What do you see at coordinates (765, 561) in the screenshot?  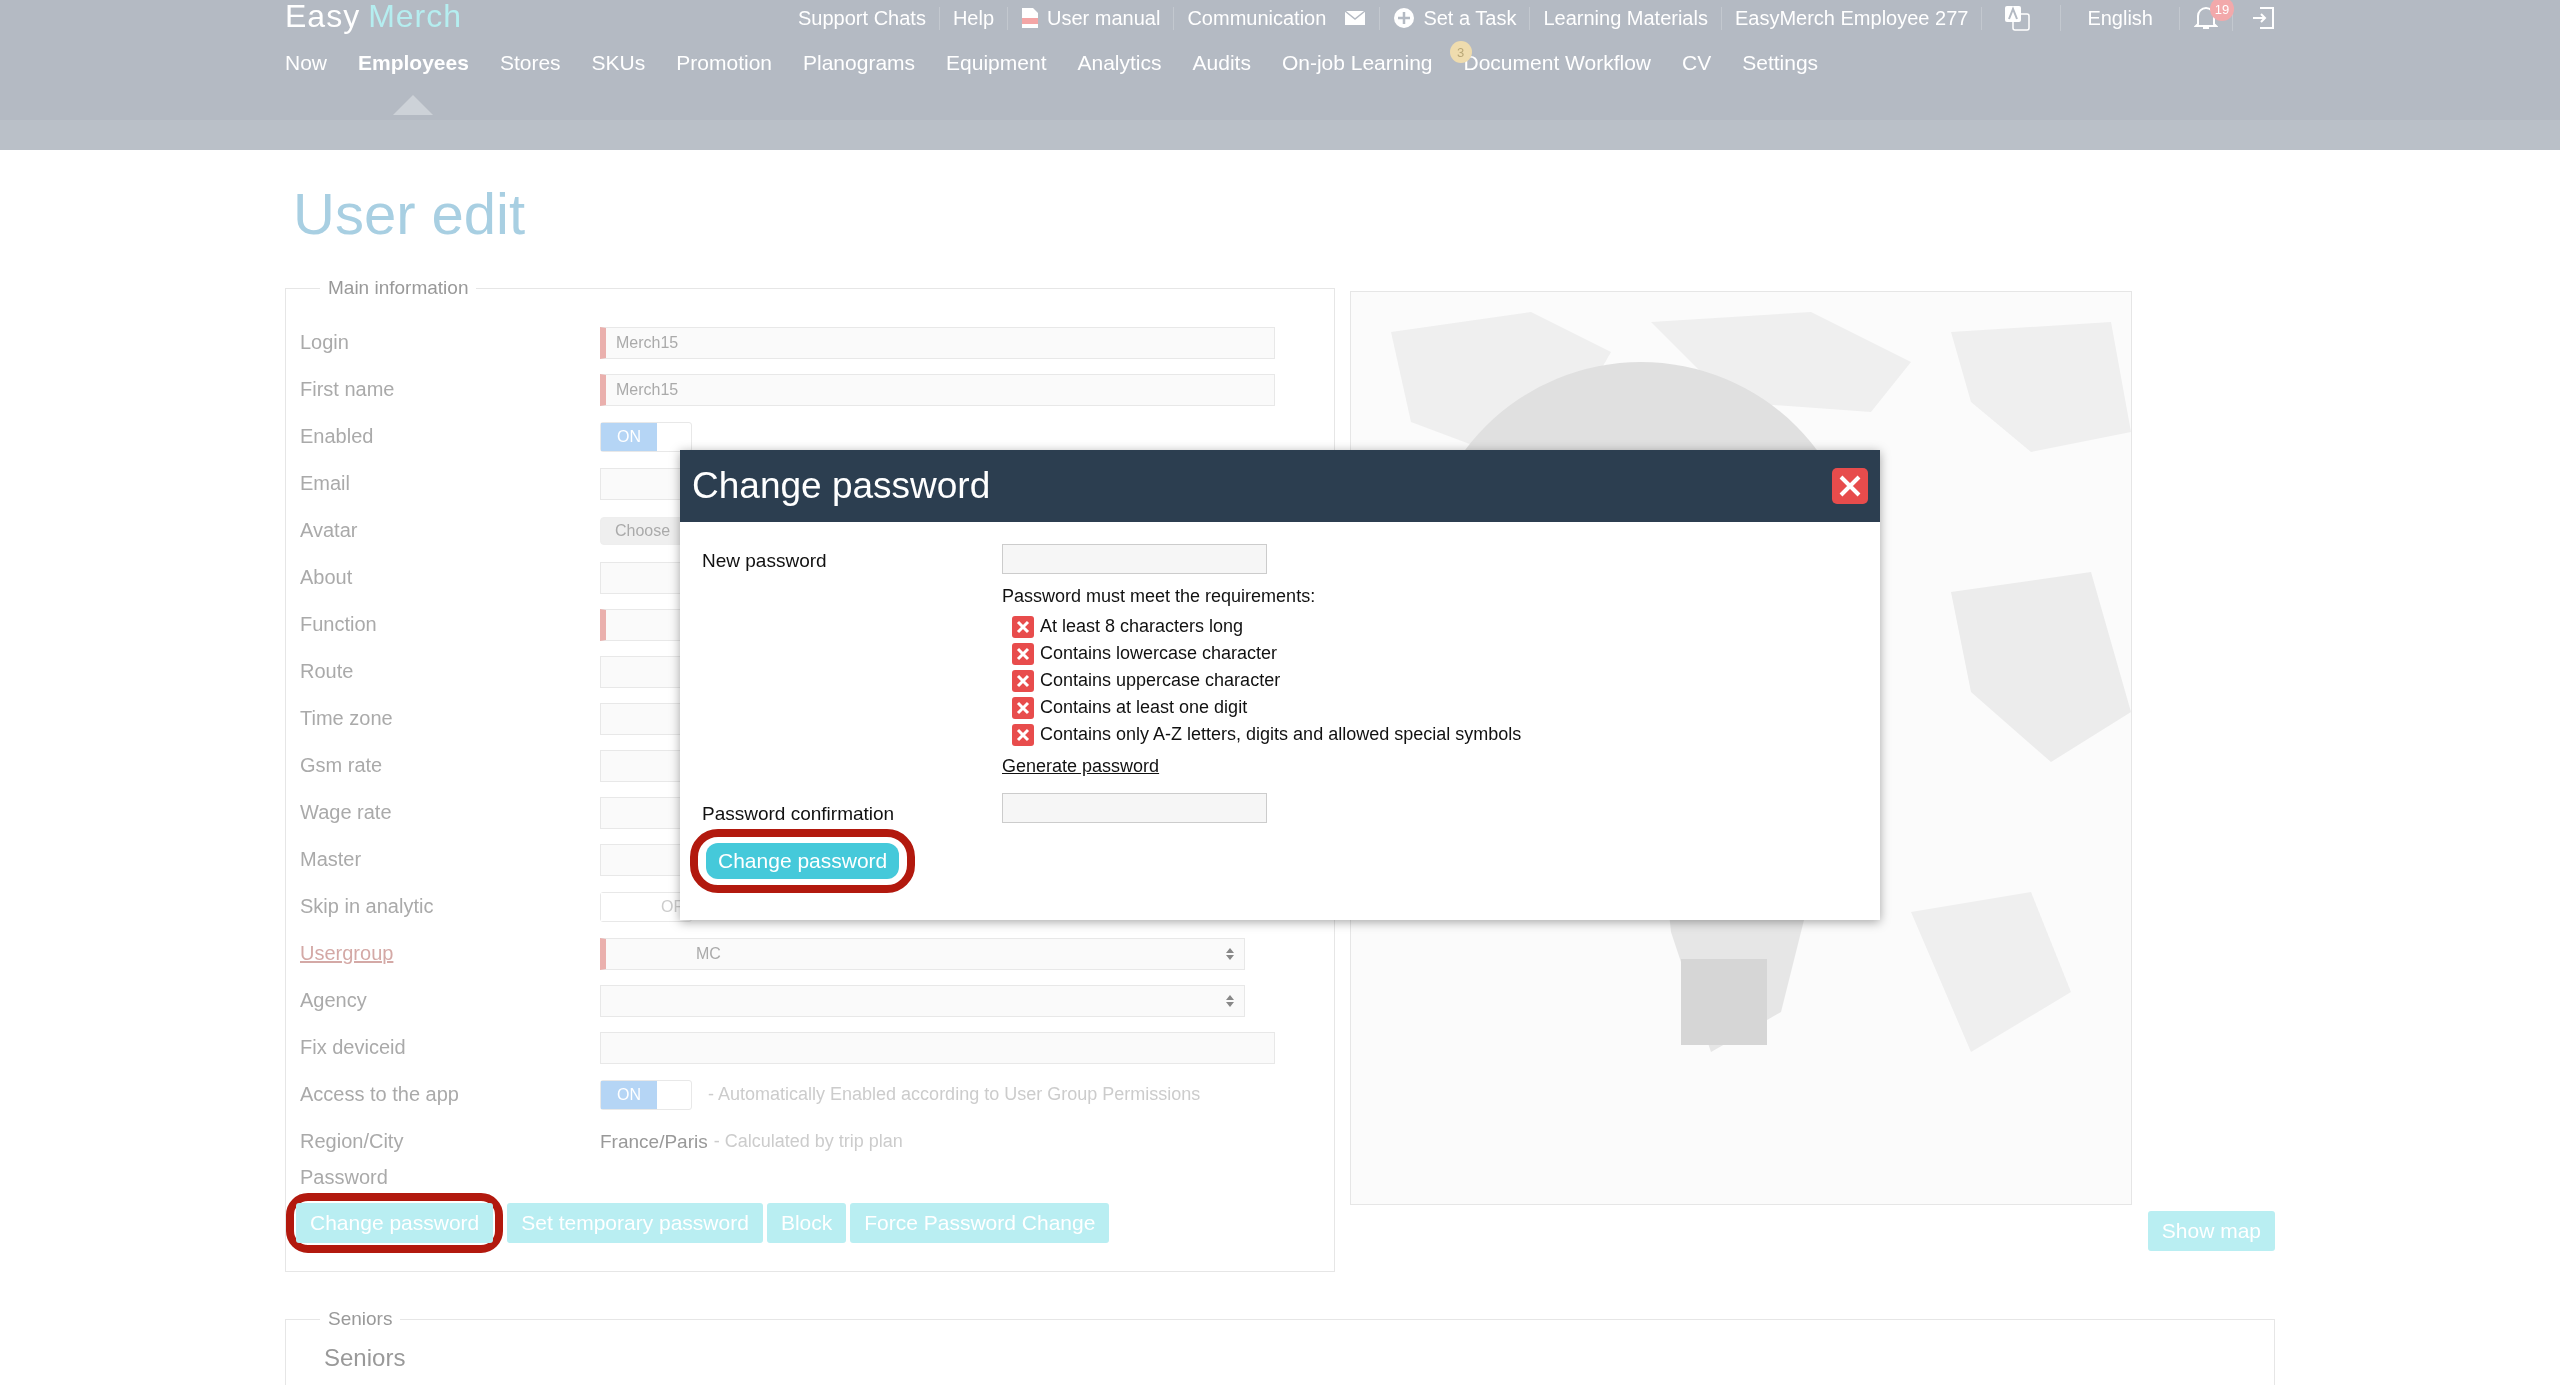 I see `field-label: New password` at bounding box center [765, 561].